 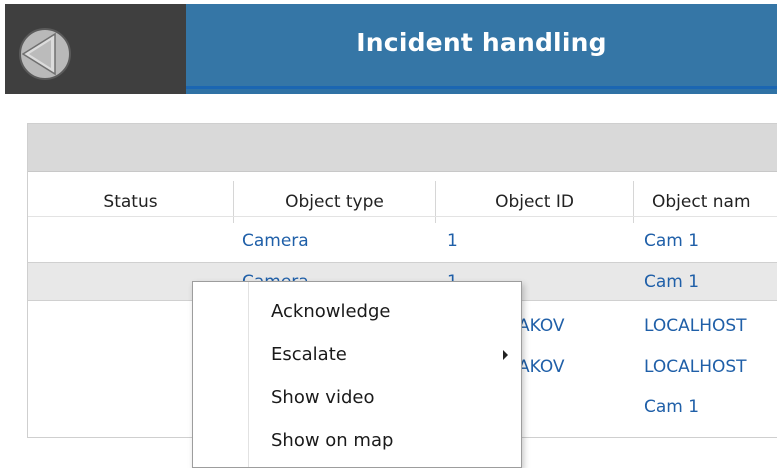 I want to click on table-toolbar, so click(x=402, y=148).